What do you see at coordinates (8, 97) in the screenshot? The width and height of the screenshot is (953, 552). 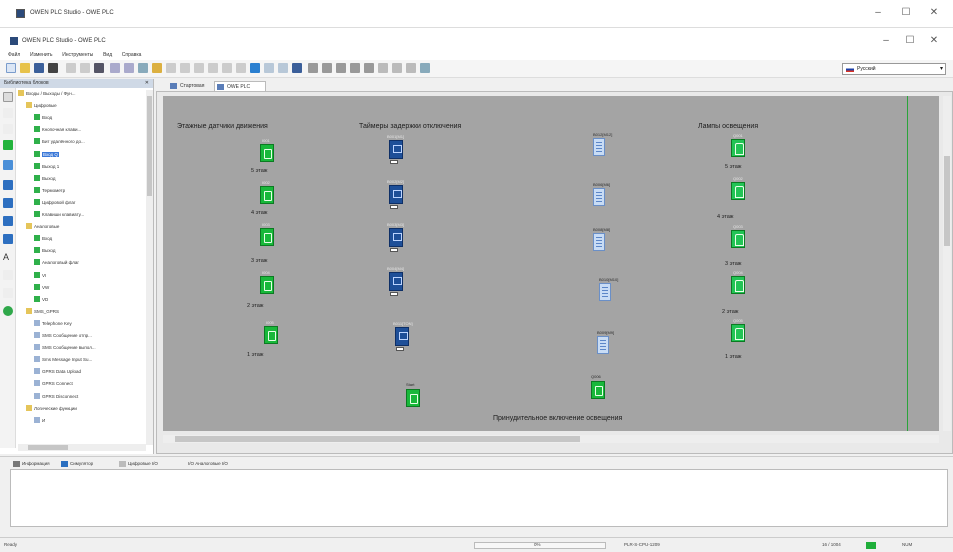 I see `pointer-icon` at bounding box center [8, 97].